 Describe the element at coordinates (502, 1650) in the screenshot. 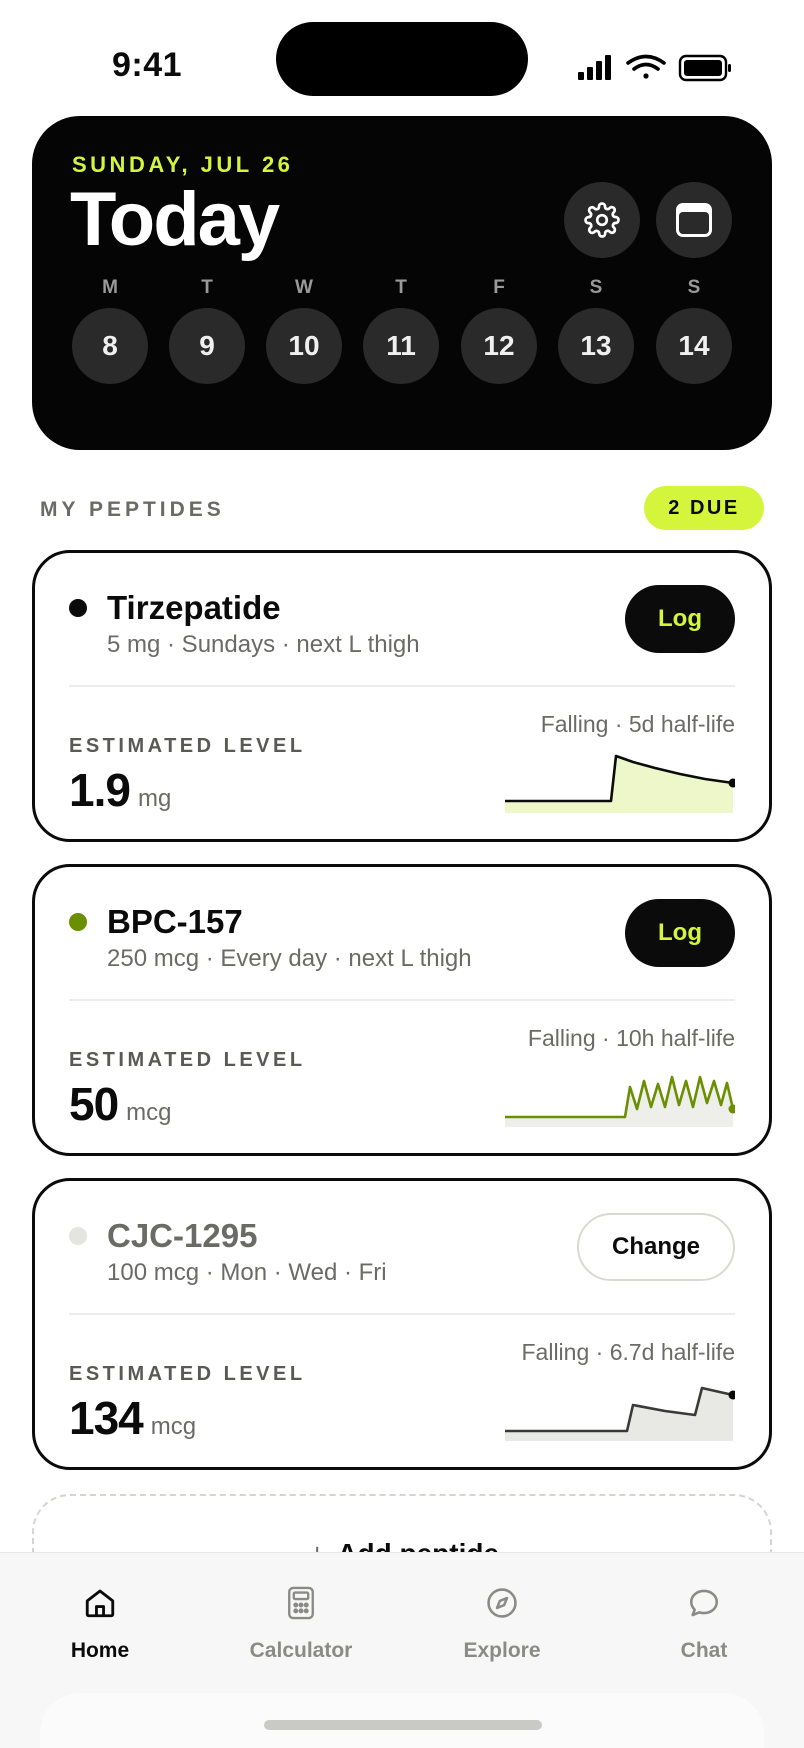

I see `tab-label: Explore` at that location.